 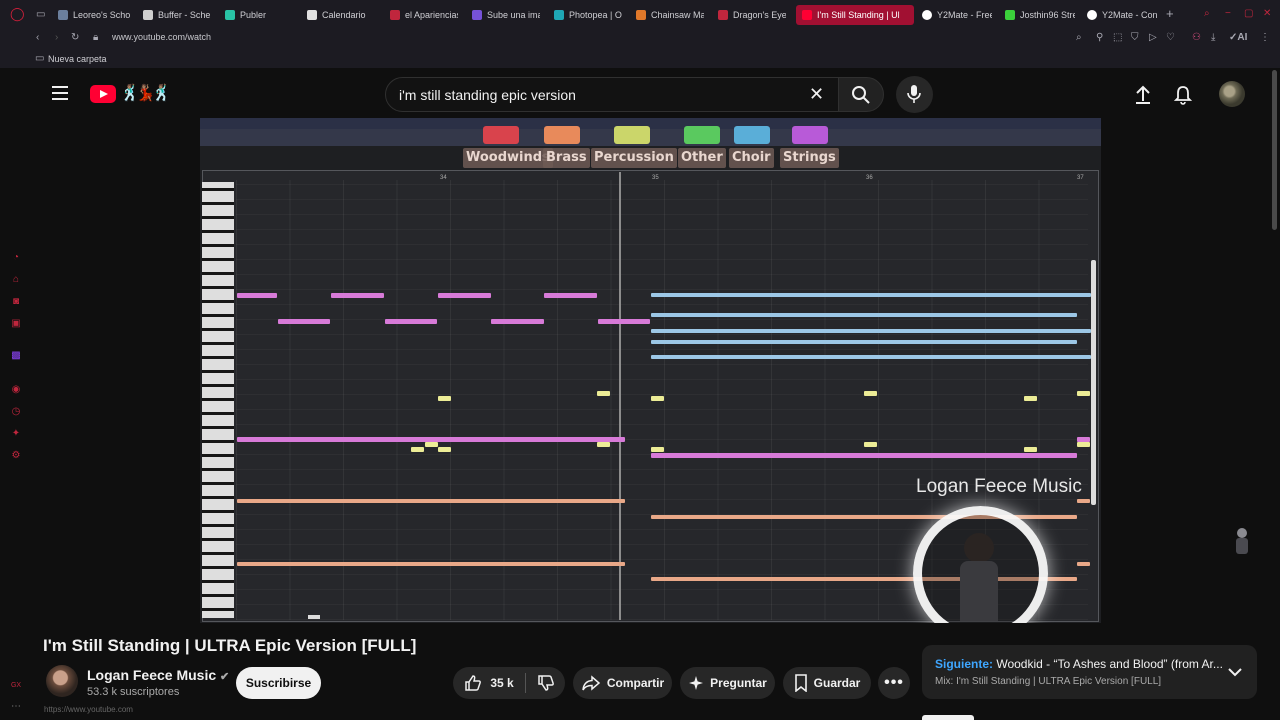 I want to click on forward-icon: ›, so click(x=56, y=38).